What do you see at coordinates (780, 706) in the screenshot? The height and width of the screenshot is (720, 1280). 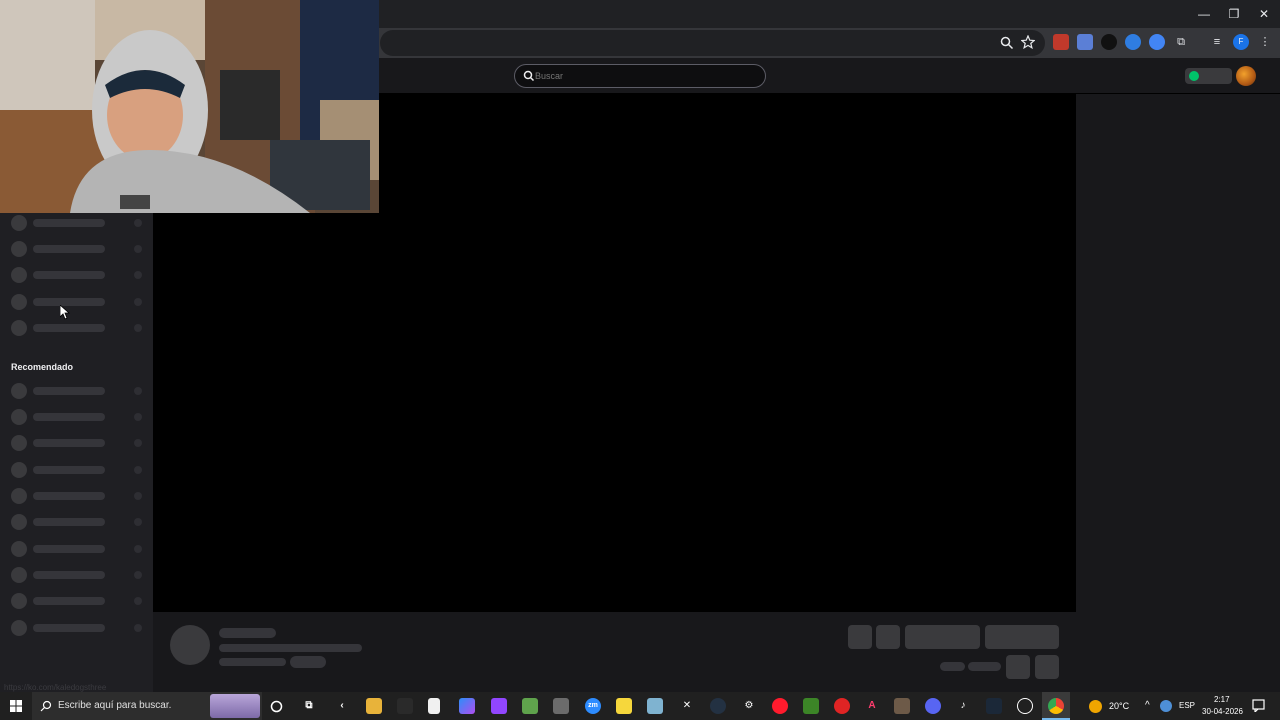 I see `opera-icon` at bounding box center [780, 706].